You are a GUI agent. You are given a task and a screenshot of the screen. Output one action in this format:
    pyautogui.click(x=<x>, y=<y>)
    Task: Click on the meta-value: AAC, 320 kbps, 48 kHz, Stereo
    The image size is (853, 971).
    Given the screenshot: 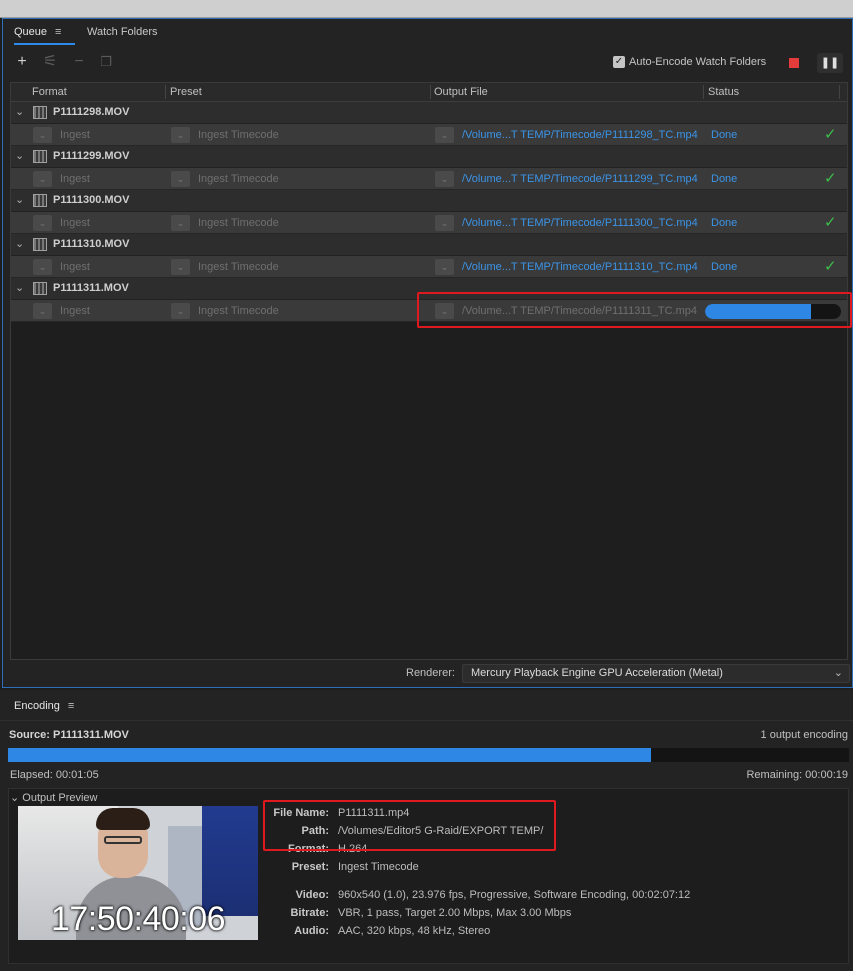 What is the action you would take?
    pyautogui.click(x=414, y=931)
    